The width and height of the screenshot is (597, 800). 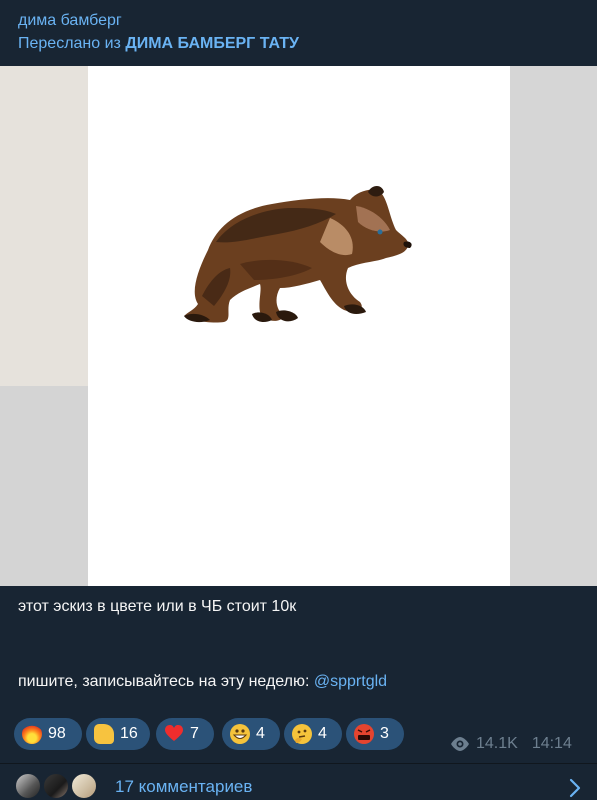 What do you see at coordinates (298, 21) in the screenshot?
I see `author-name: дима бамберг` at bounding box center [298, 21].